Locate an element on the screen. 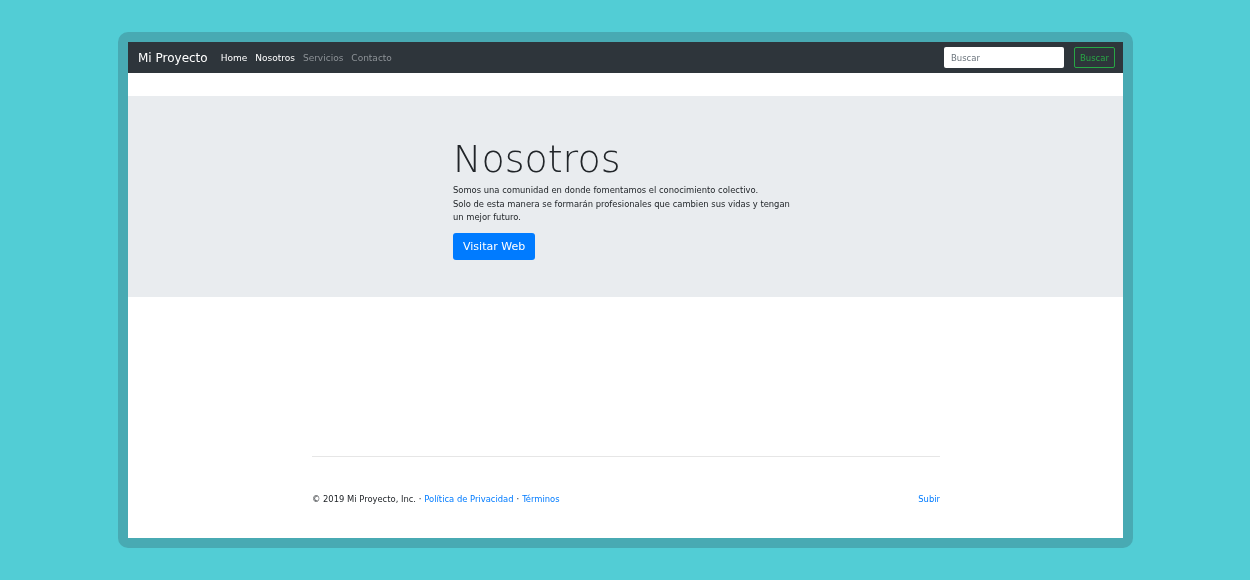  visit-button: Visitar Web is located at coordinates (494, 246).